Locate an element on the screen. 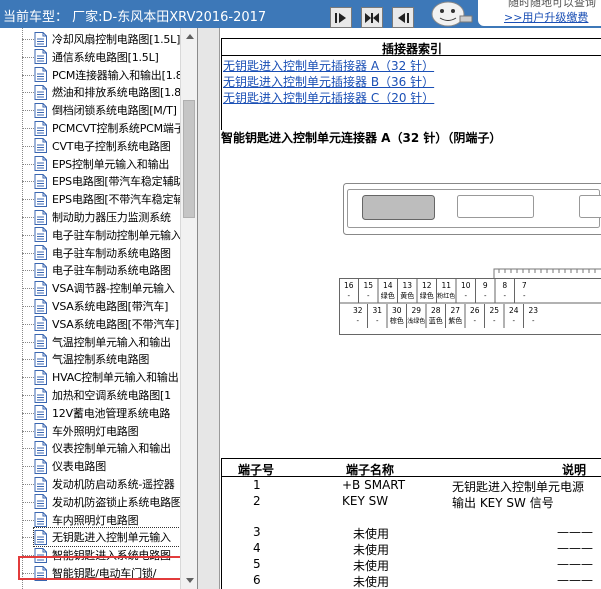 This screenshot has width=601, height=589. sidebar-item: 12V蓄电池管理系统电路 is located at coordinates (107, 413).